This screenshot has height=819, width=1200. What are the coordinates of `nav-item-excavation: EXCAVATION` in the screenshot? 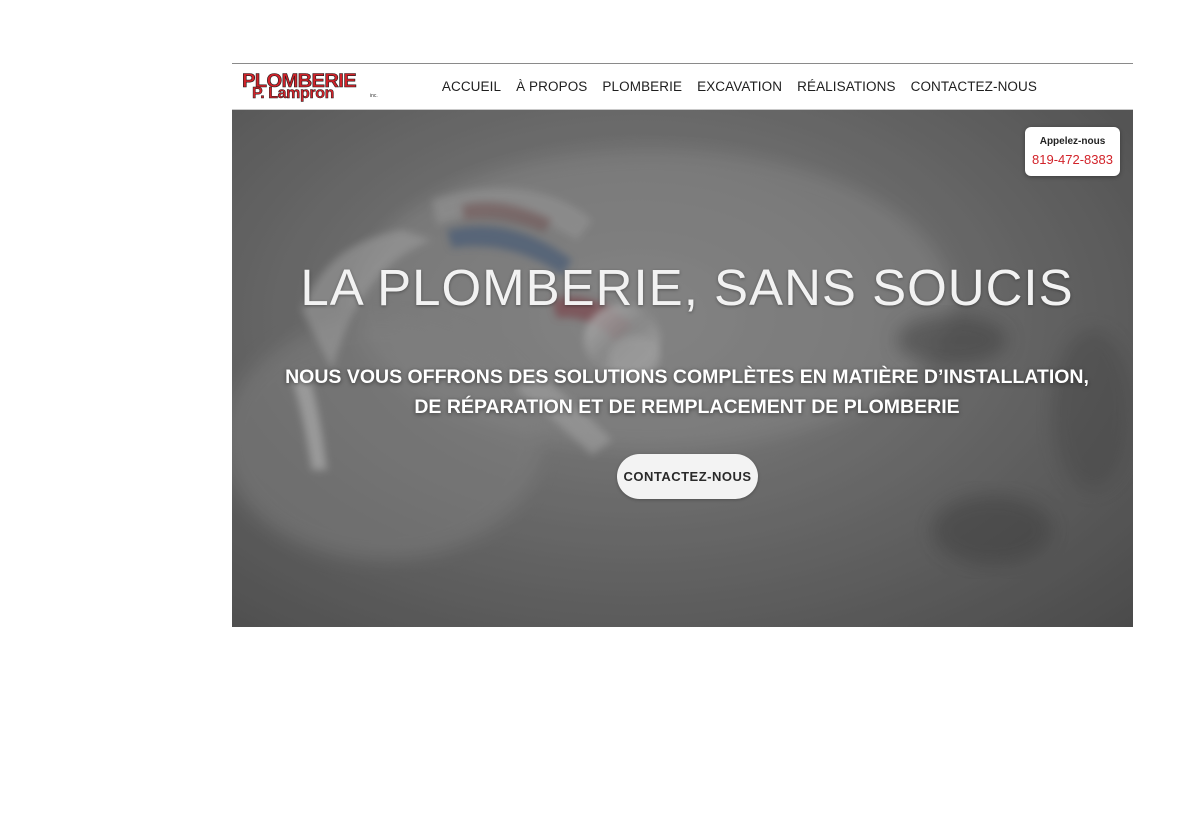 It's located at (739, 86).